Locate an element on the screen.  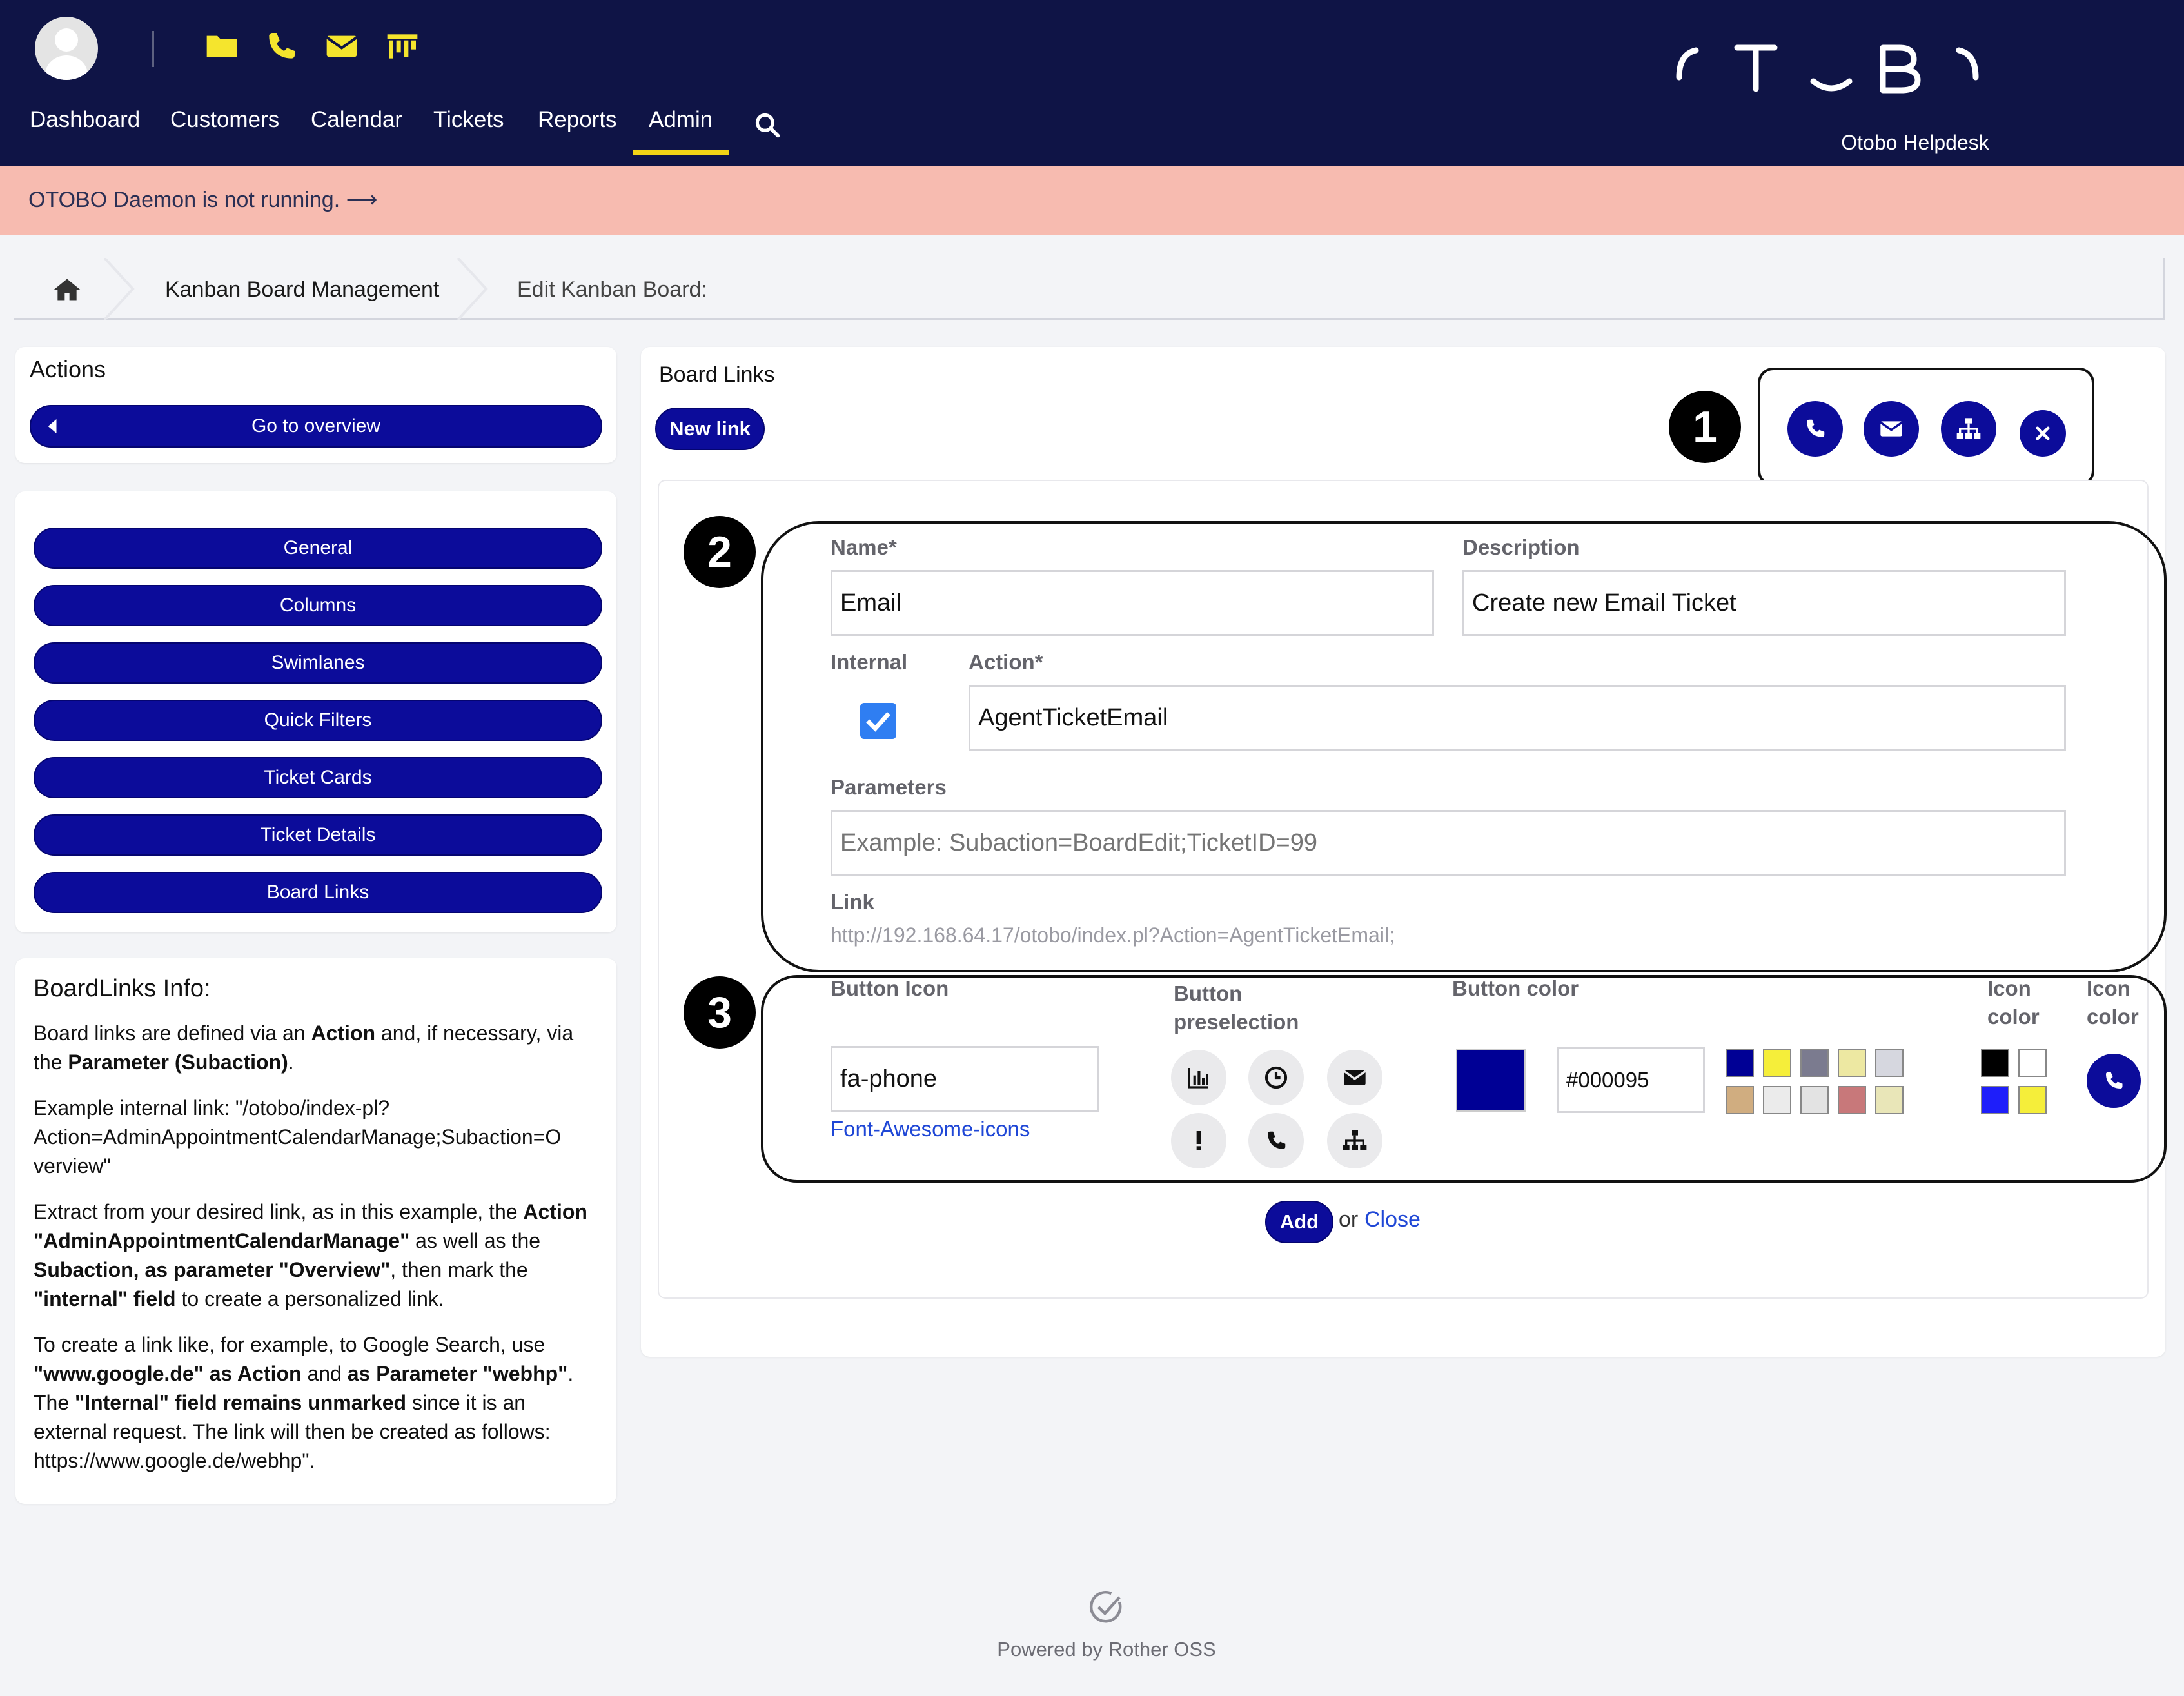
icon-color-label-line1: Icon is located at coordinates (2009, 988).